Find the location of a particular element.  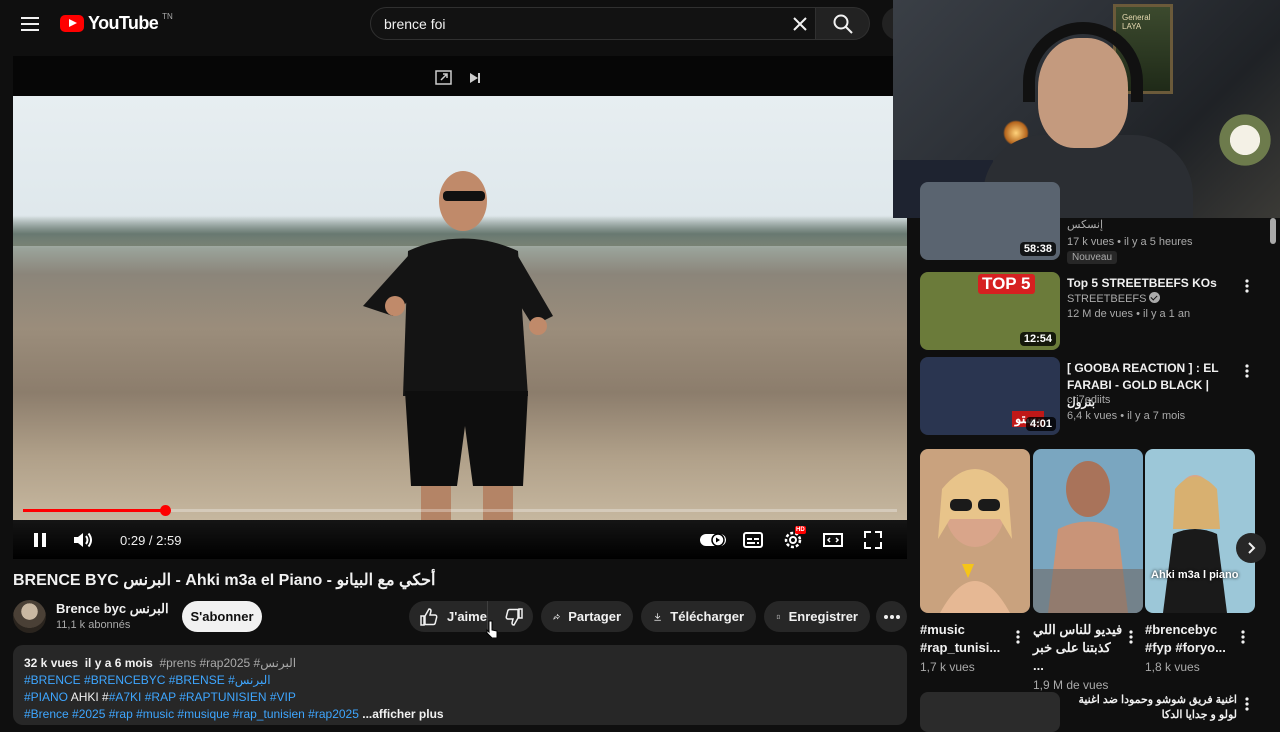

channel-name-text: STREETBEEFS is located at coordinates (1107, 299).